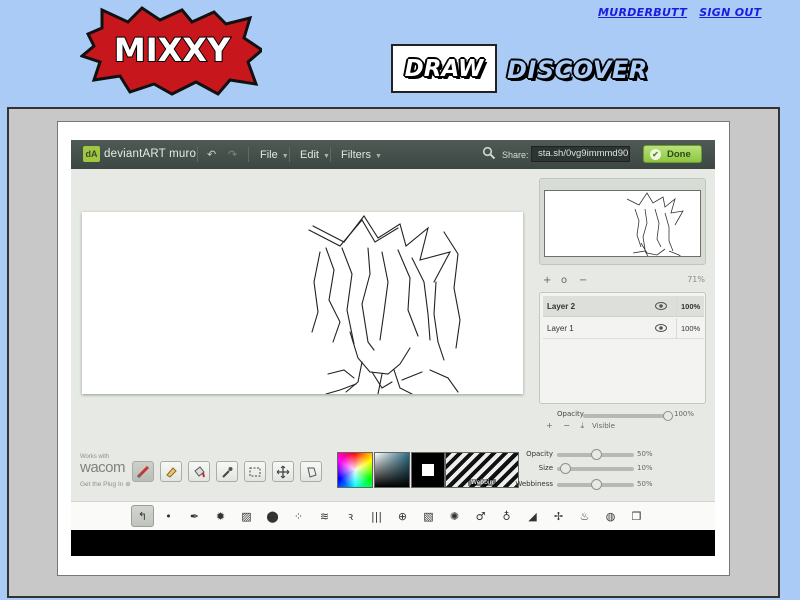  Describe the element at coordinates (730, 12) in the screenshot. I see `sign-out-link: SIGN OUT` at that location.